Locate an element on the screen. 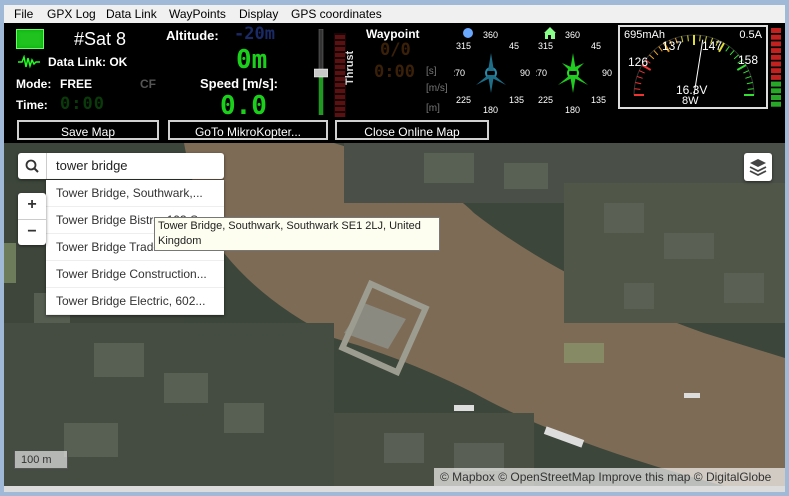 The width and height of the screenshot is (789, 496). heading-315: 315 is located at coordinates (463, 46).